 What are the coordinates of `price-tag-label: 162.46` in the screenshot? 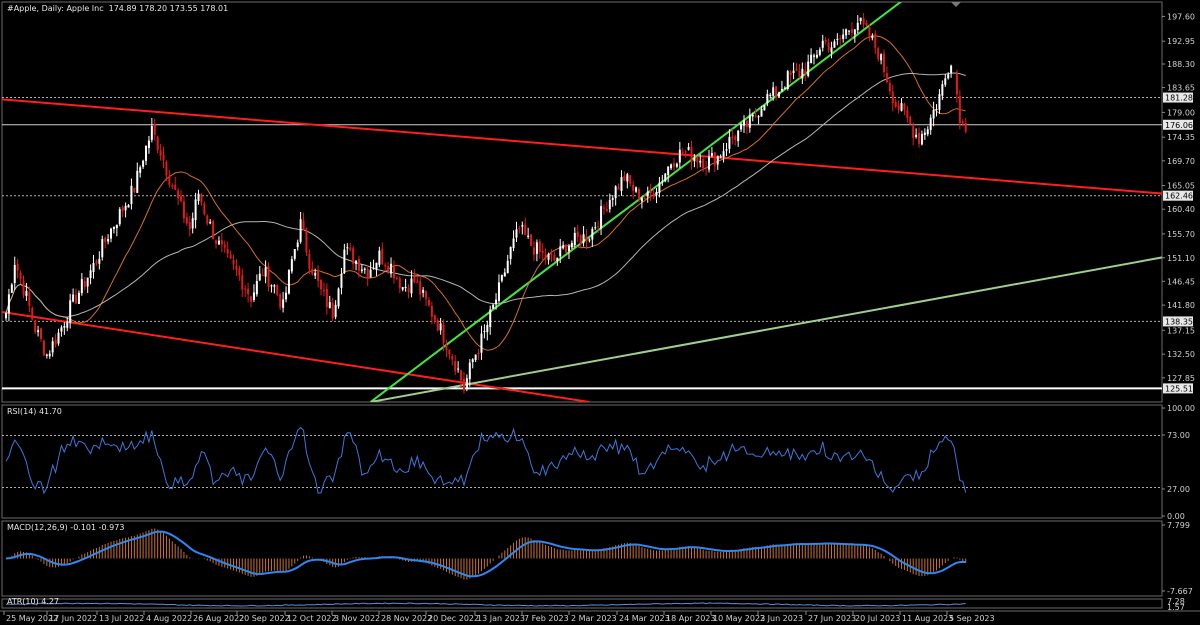 It's located at (1179, 196).